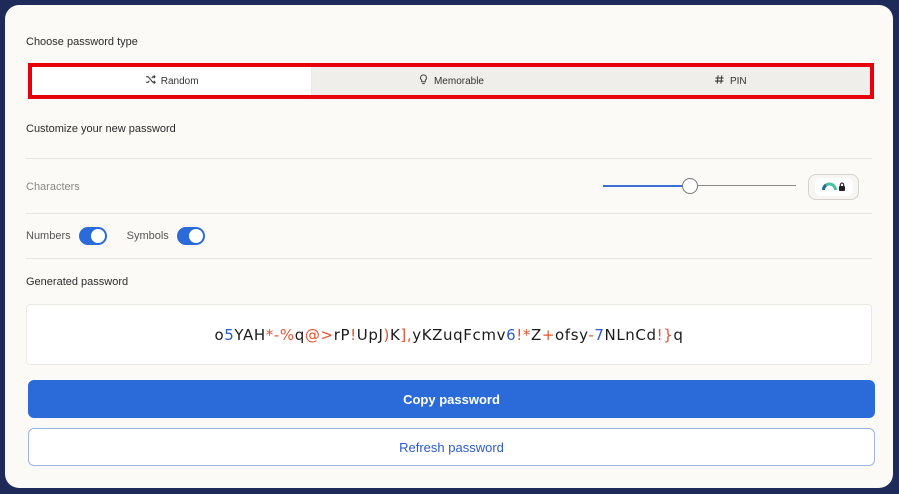 The width and height of the screenshot is (899, 494). Describe the element at coordinates (842, 187) in the screenshot. I see `lock-icon` at that location.